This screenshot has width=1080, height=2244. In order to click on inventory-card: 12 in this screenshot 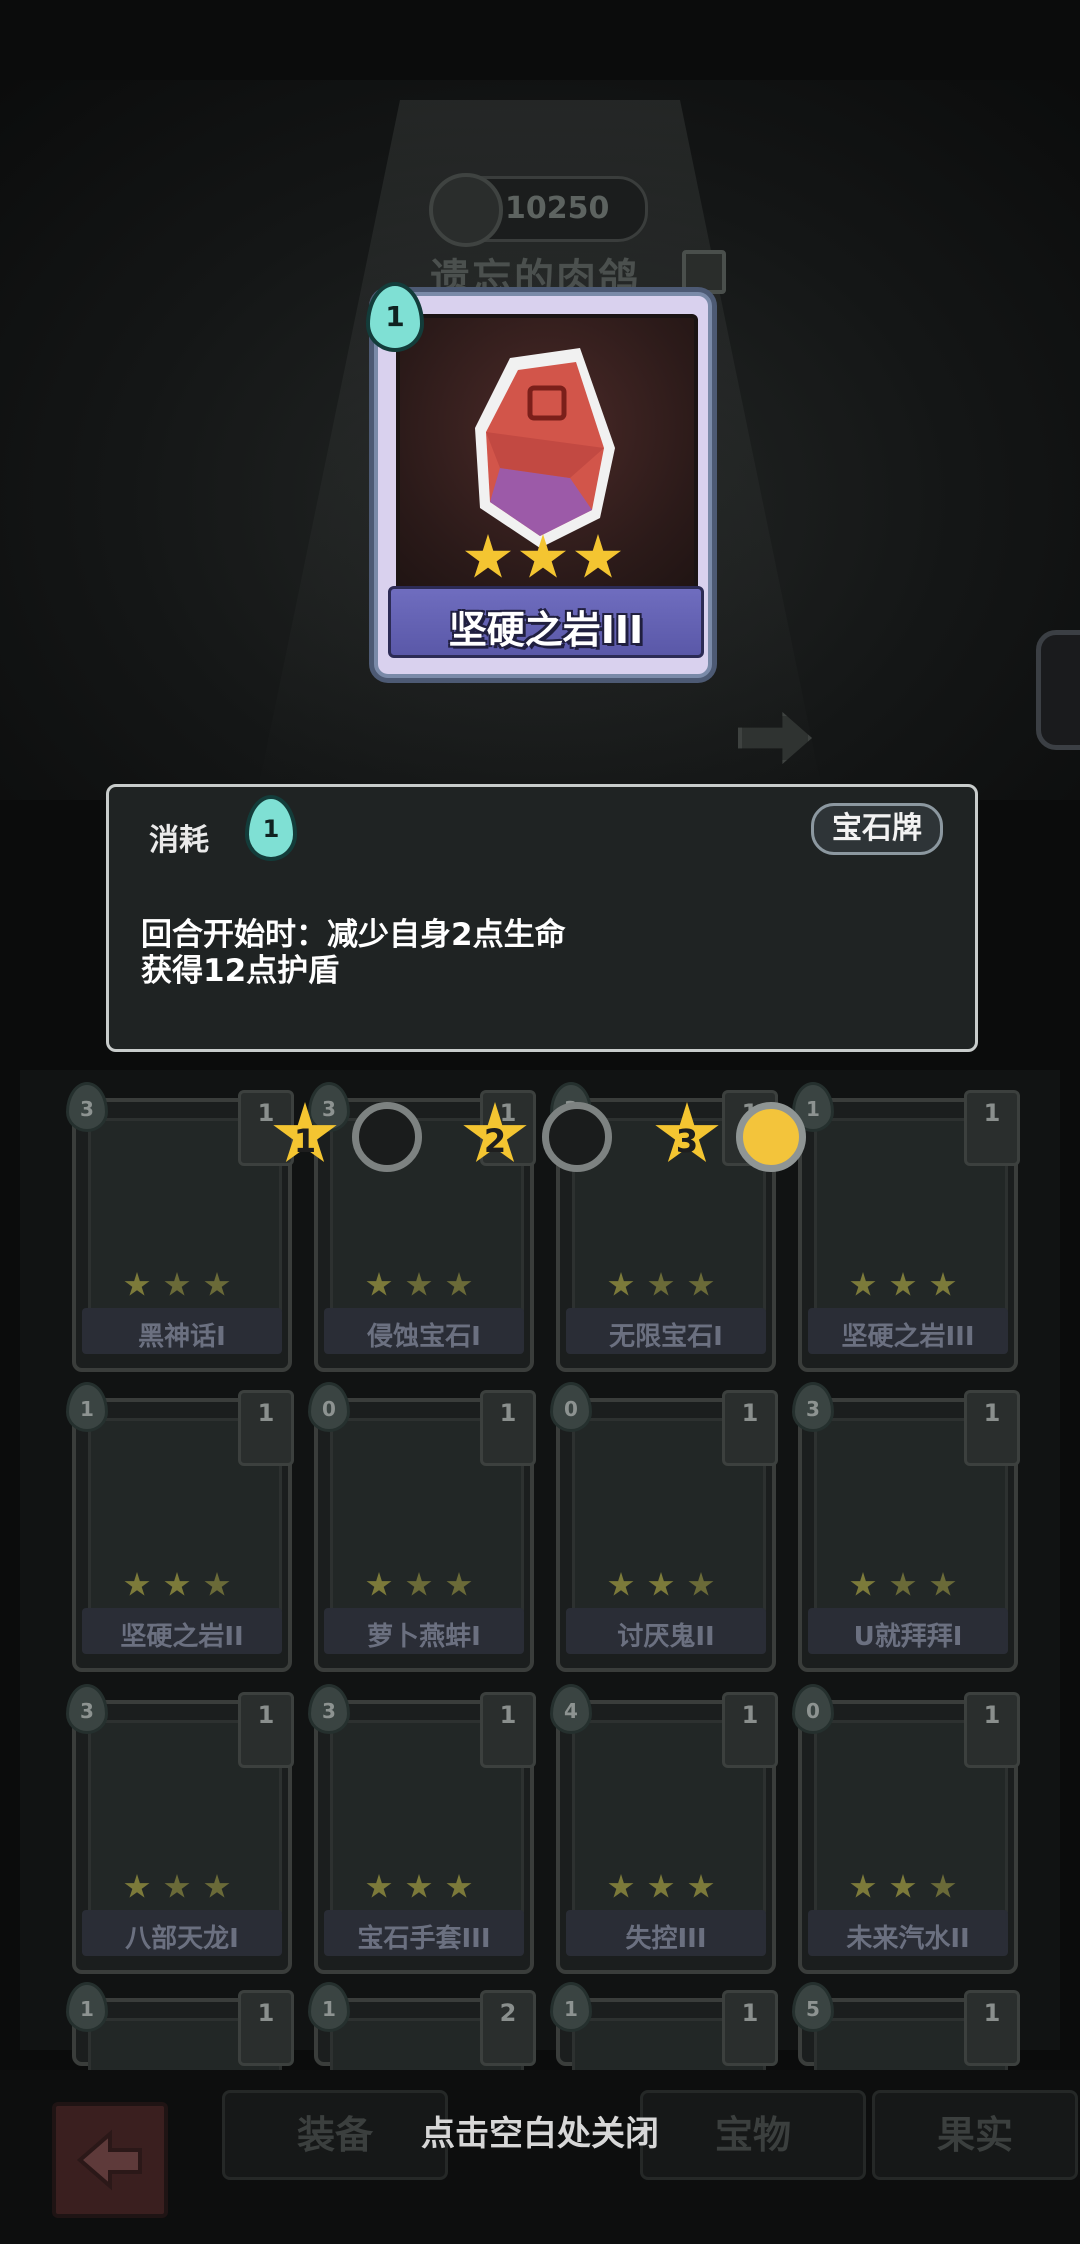, I will do `click(422, 2098)`.